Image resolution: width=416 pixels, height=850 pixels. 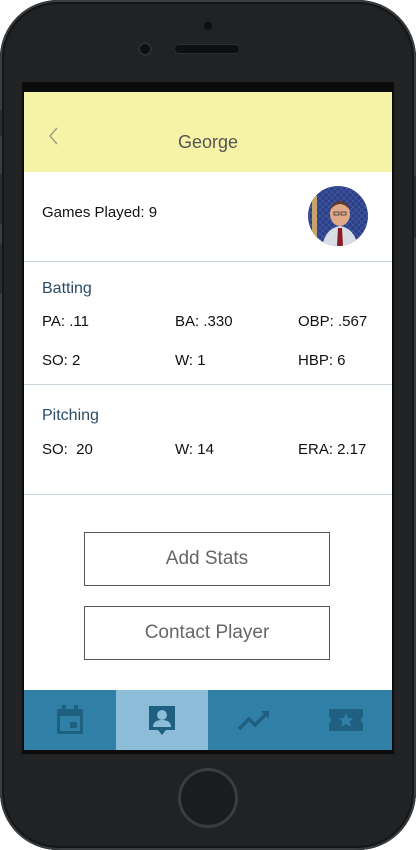 I want to click on volume-down-button, so click(x=1, y=269).